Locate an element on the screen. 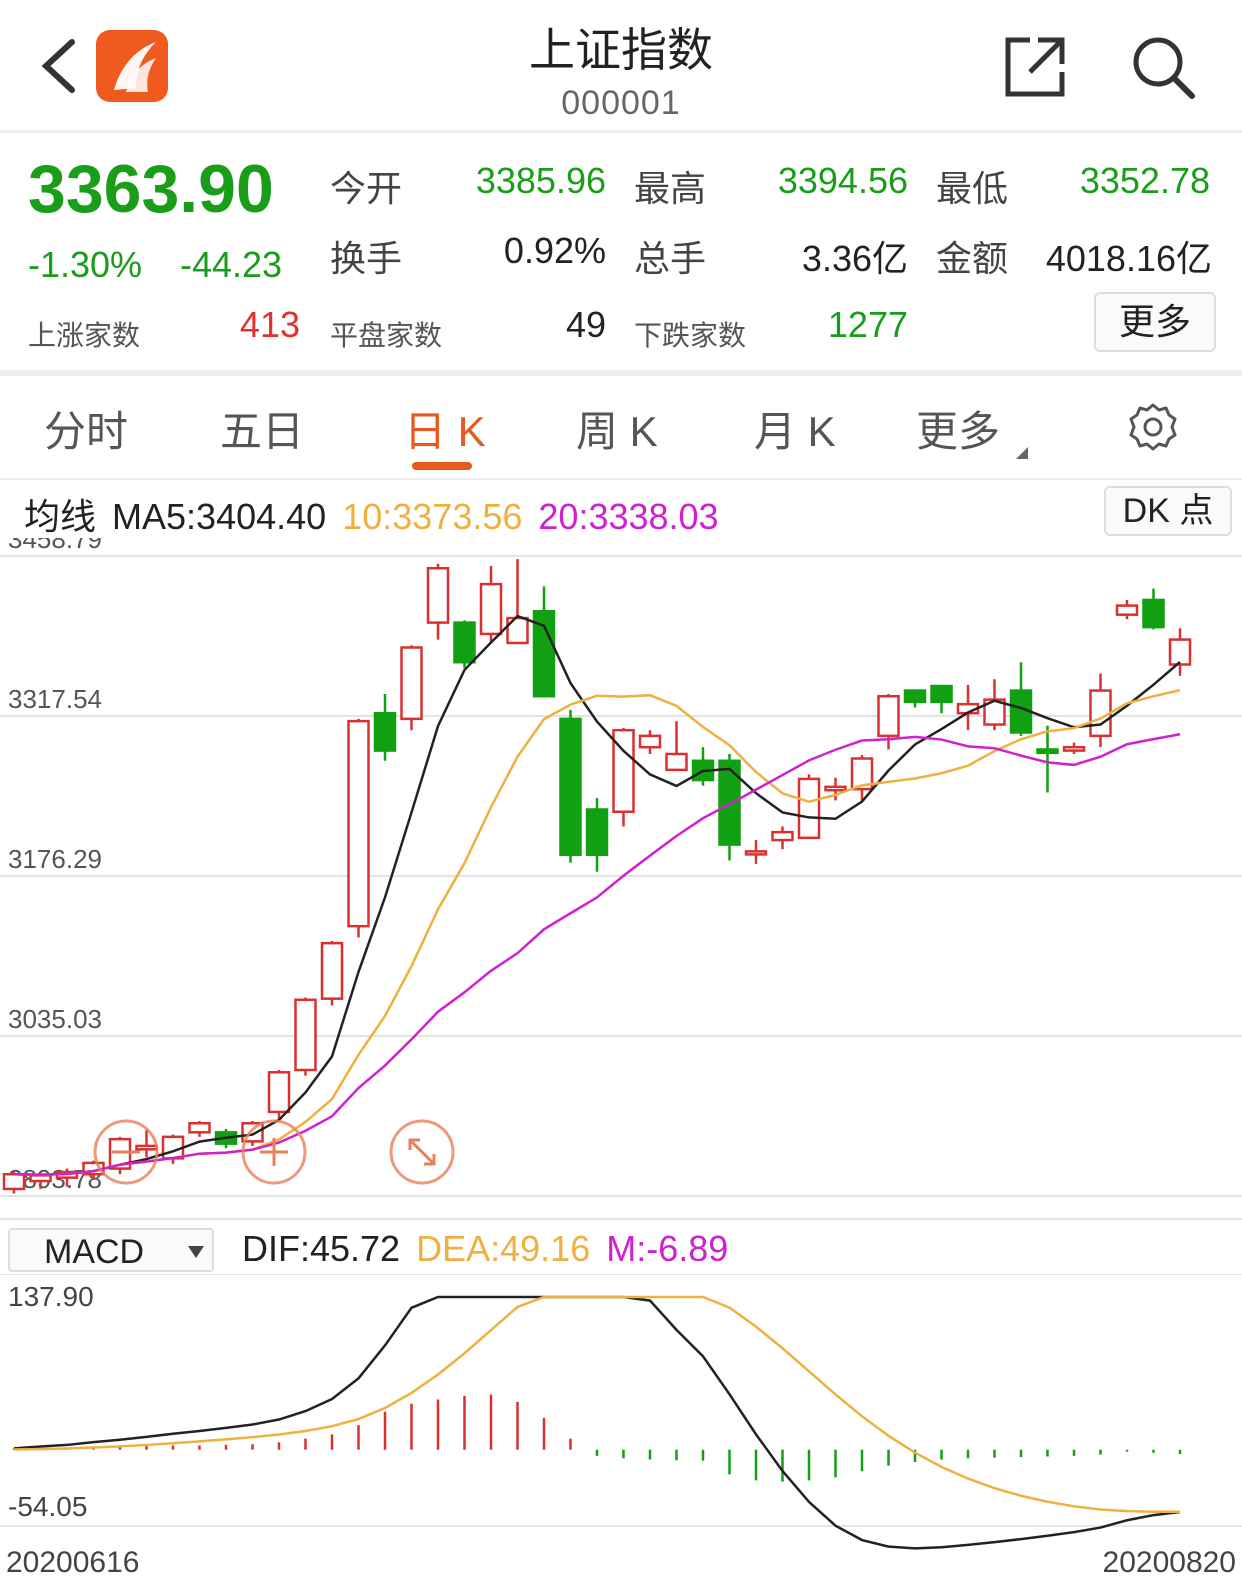 The image size is (1242, 1584). ma10-value: 10:3373.56 is located at coordinates (432, 516).